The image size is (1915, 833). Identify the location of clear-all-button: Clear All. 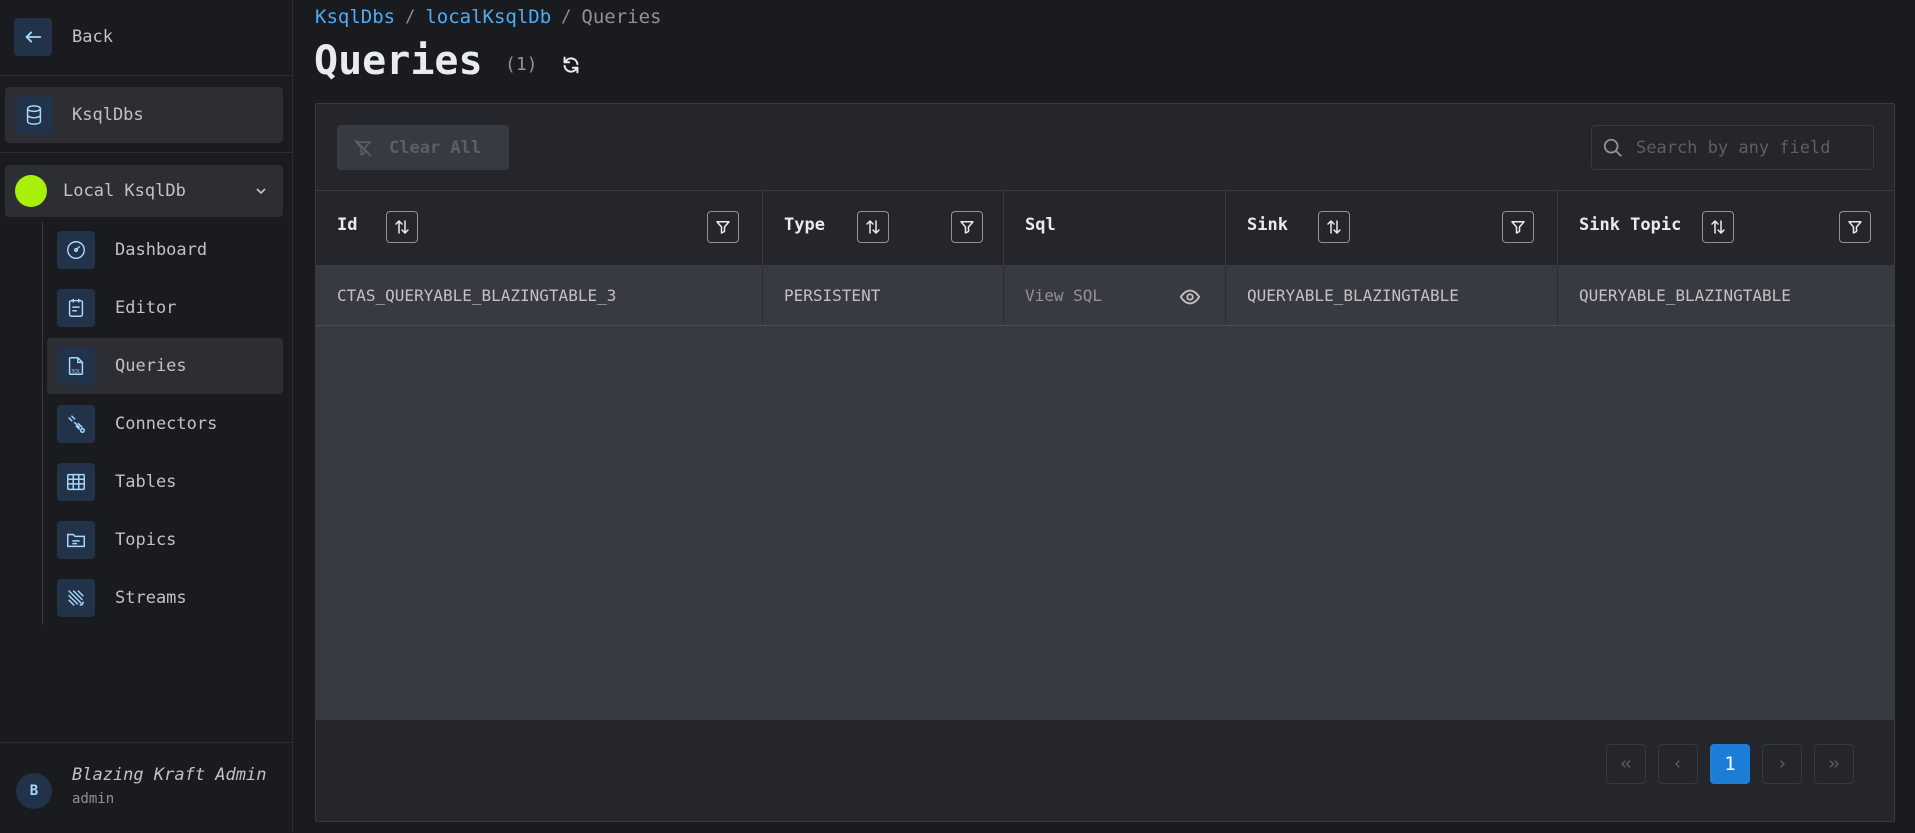
(423, 147).